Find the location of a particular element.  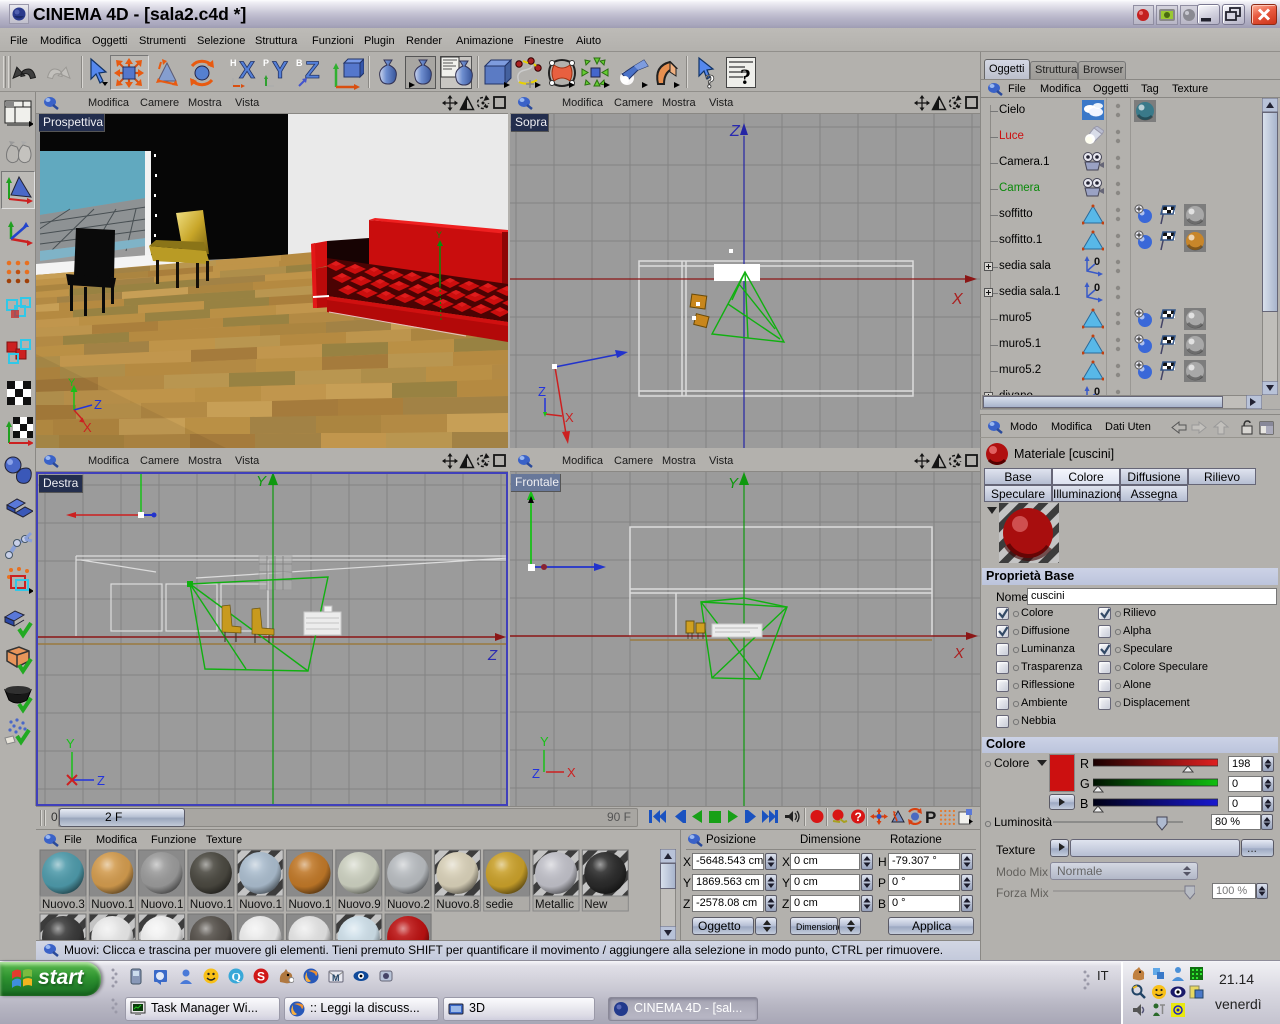

svg-text: Metallic is located at coordinates (554, 905).